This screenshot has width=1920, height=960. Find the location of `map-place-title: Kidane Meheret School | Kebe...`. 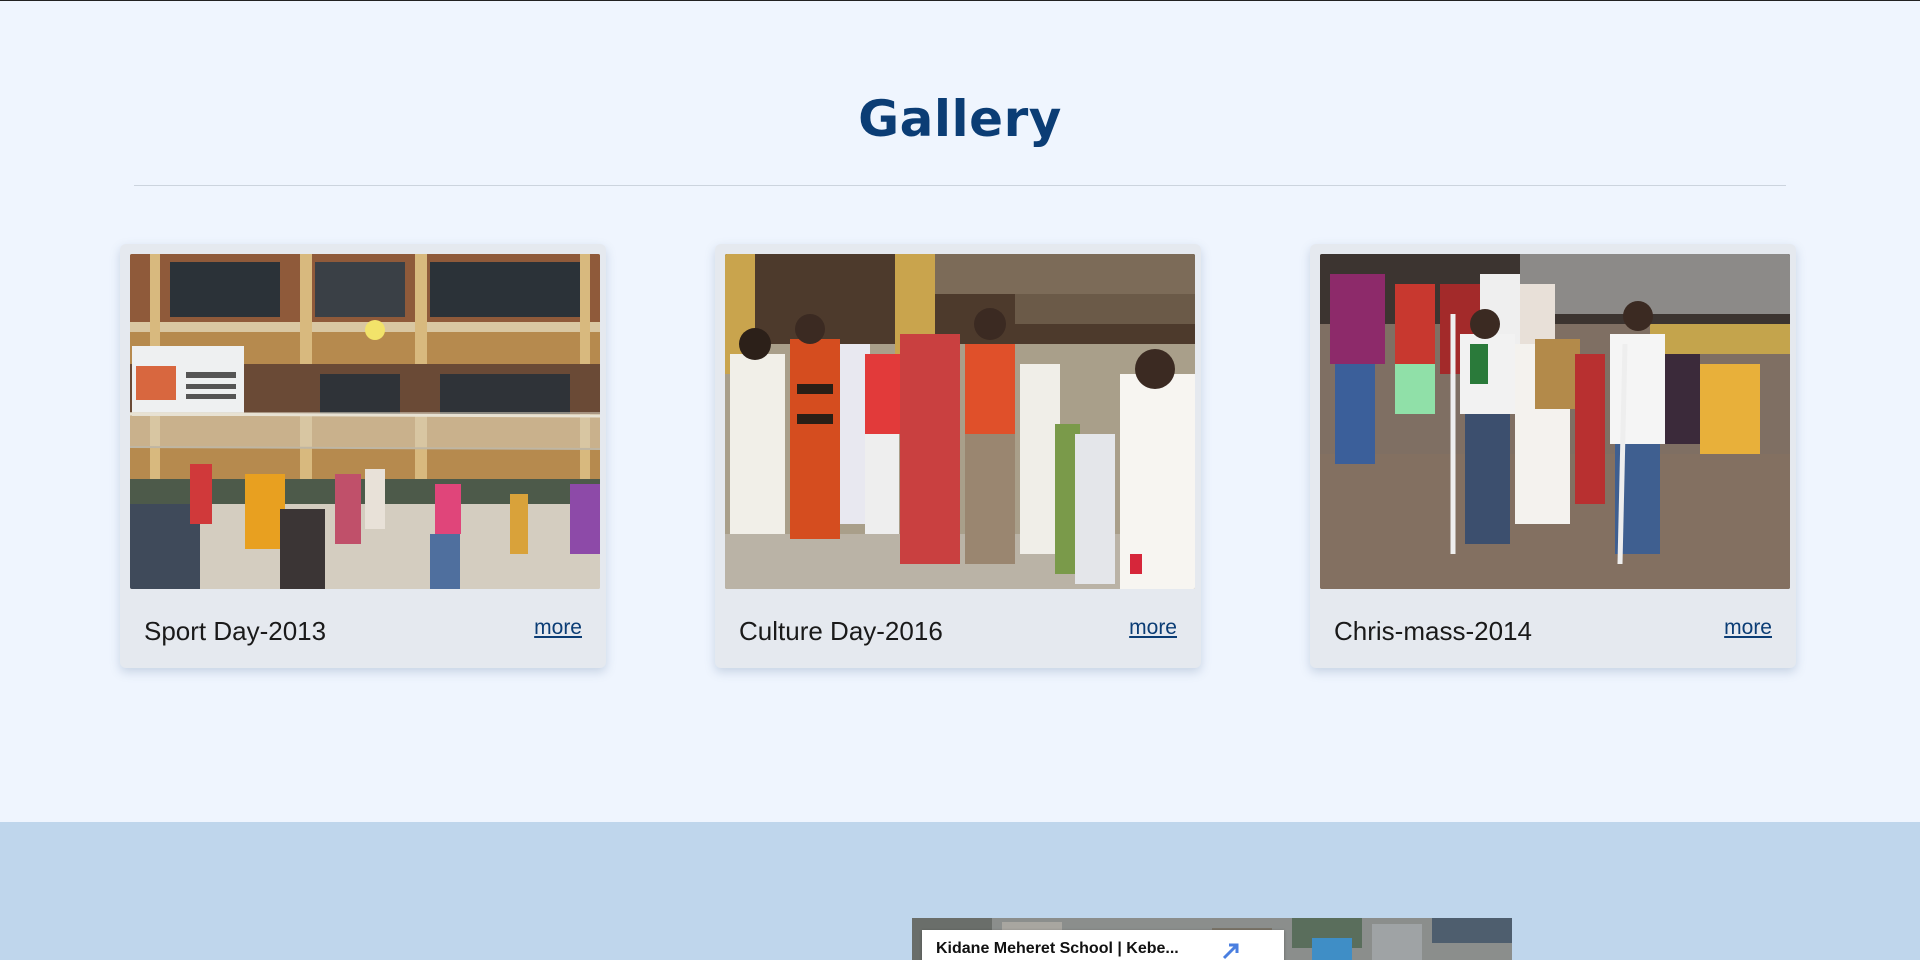

map-place-title: Kidane Meheret School | Kebe... is located at coordinates (1057, 948).